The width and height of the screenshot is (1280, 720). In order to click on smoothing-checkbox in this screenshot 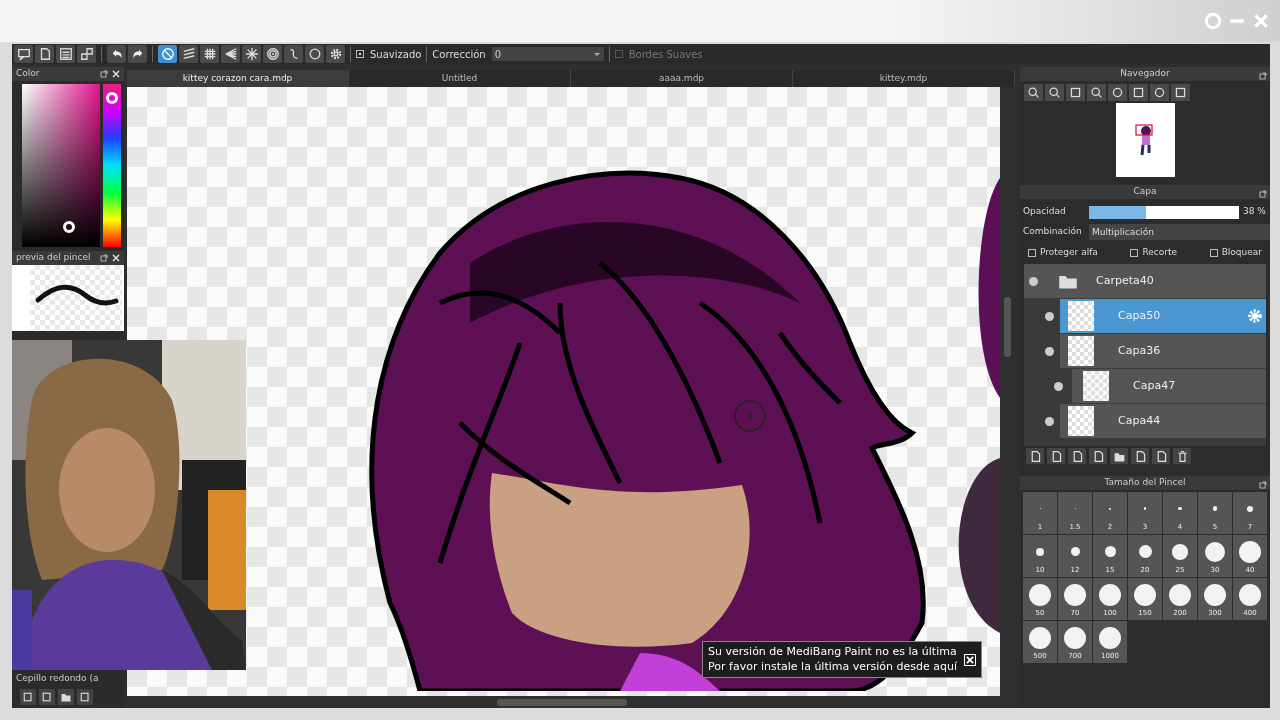, I will do `click(360, 54)`.